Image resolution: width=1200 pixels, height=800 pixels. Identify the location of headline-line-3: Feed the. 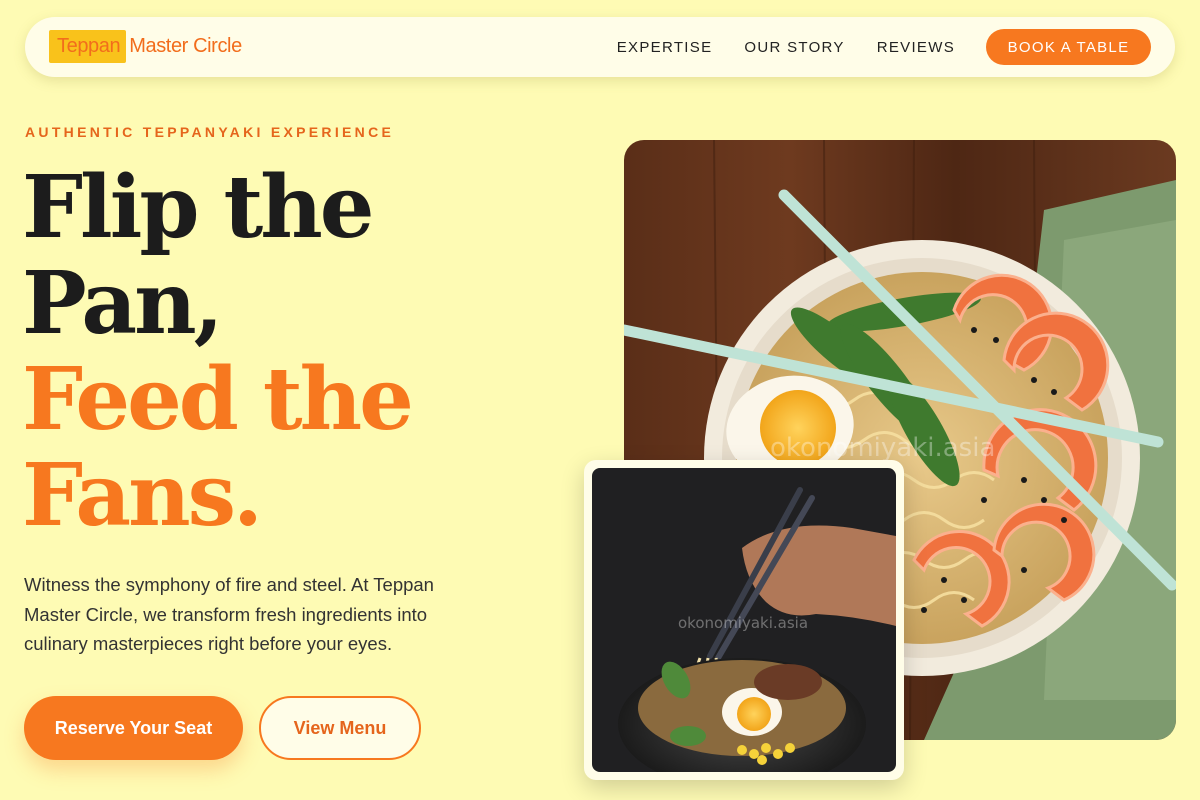
(218, 399).